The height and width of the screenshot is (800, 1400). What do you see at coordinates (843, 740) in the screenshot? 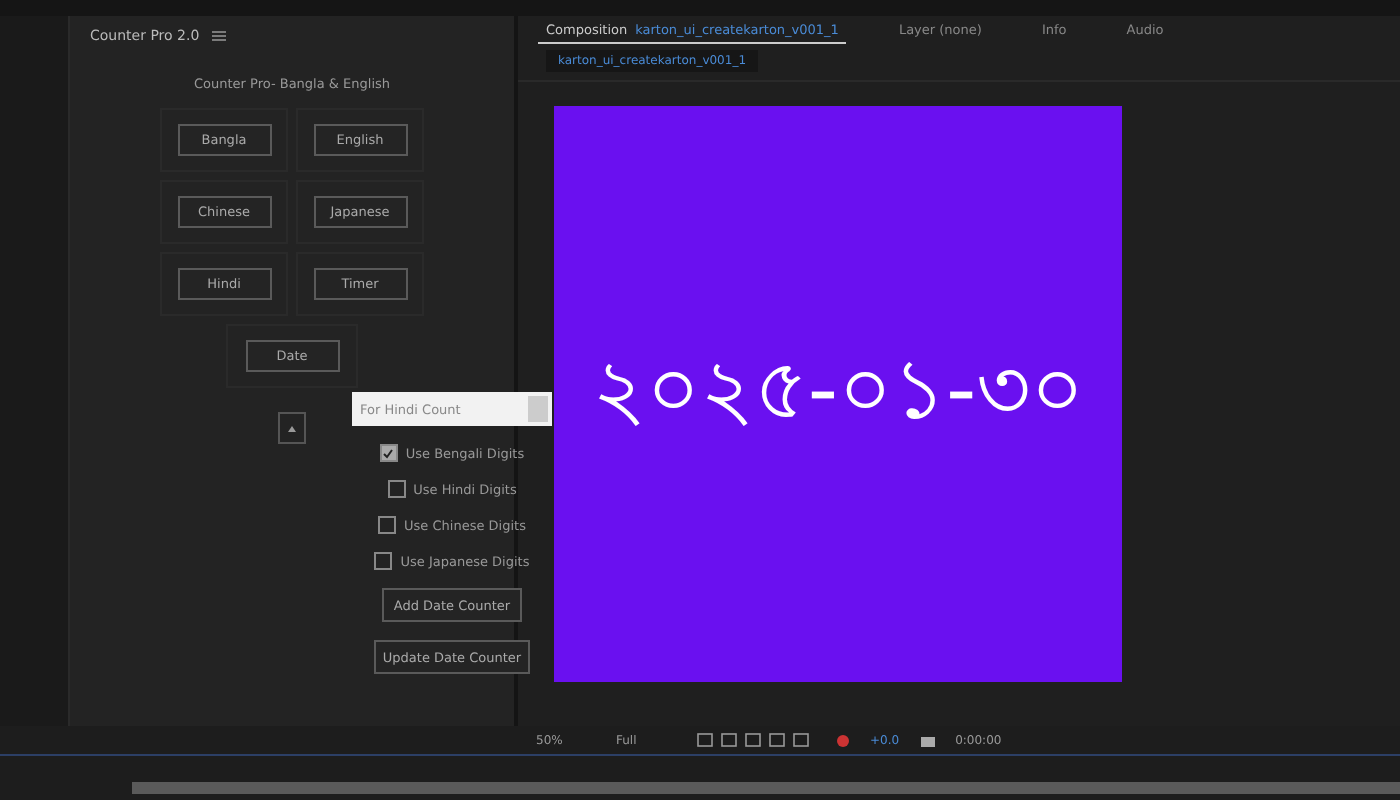
I see `color-wheel-icon` at bounding box center [843, 740].